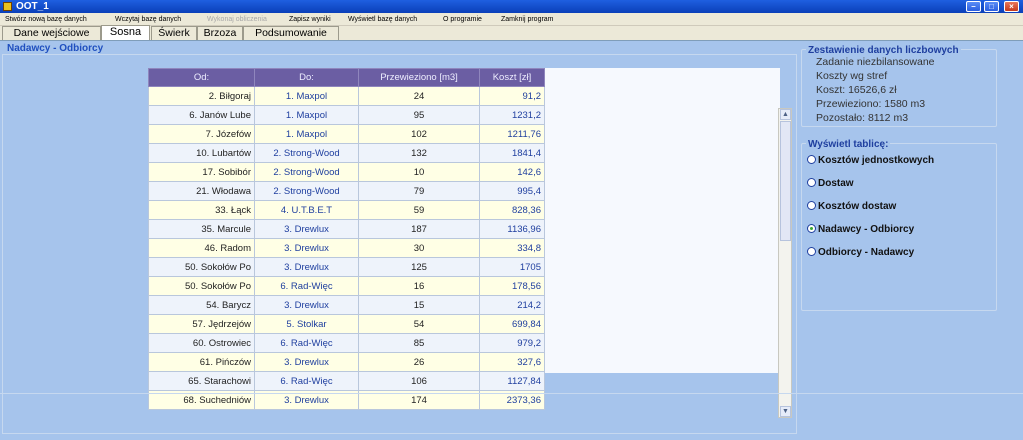 This screenshot has width=1023, height=440. I want to click on cell-to: 4. U.T.B.E.T, so click(306, 210).